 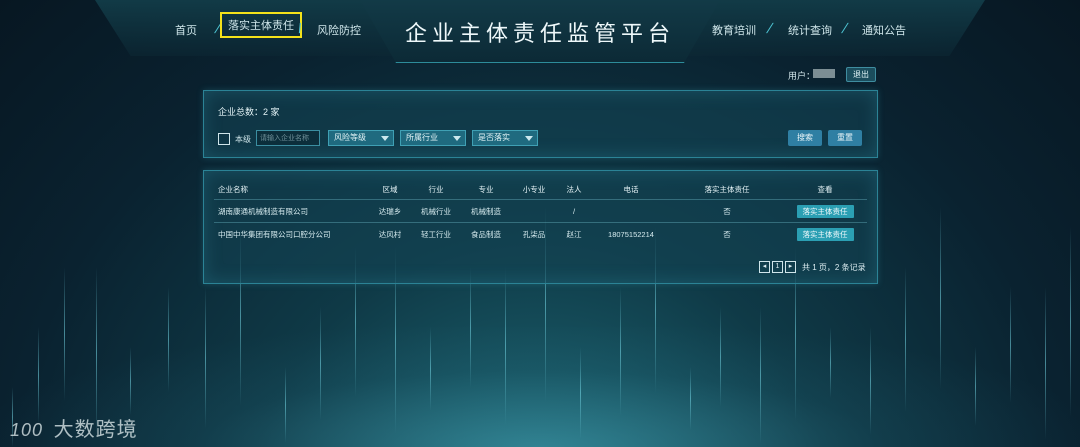 I want to click on page-title: 企业主体责任监管平台, so click(x=539, y=33).